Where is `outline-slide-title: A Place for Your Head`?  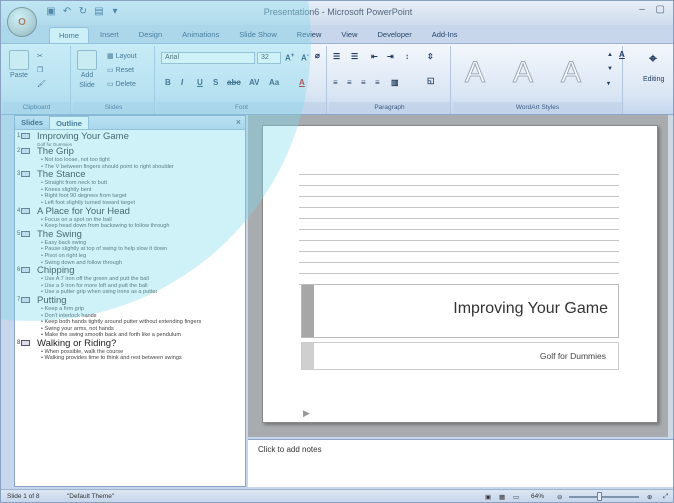 outline-slide-title: A Place for Your Head is located at coordinates (141, 211).